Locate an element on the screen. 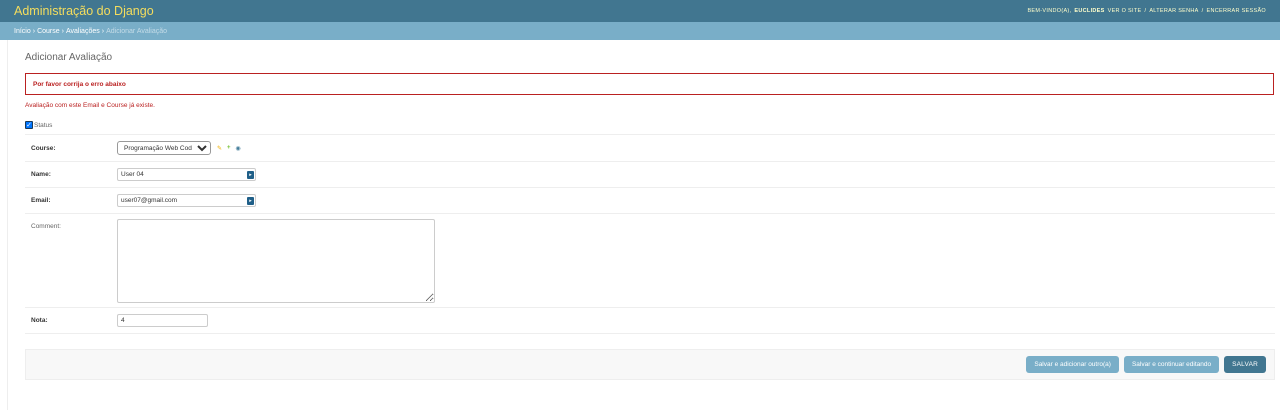  comment-label: Comment: is located at coordinates (46, 226).